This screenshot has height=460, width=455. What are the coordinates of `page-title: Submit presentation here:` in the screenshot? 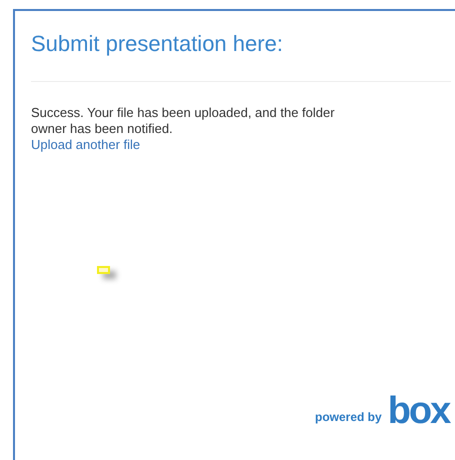 It's located at (157, 44).